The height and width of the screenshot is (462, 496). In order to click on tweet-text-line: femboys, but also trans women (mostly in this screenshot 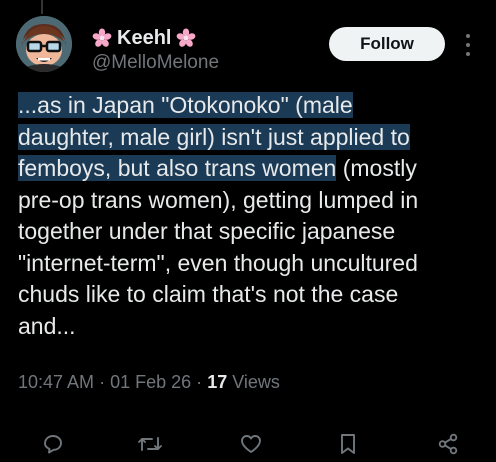, I will do `click(253, 169)`.